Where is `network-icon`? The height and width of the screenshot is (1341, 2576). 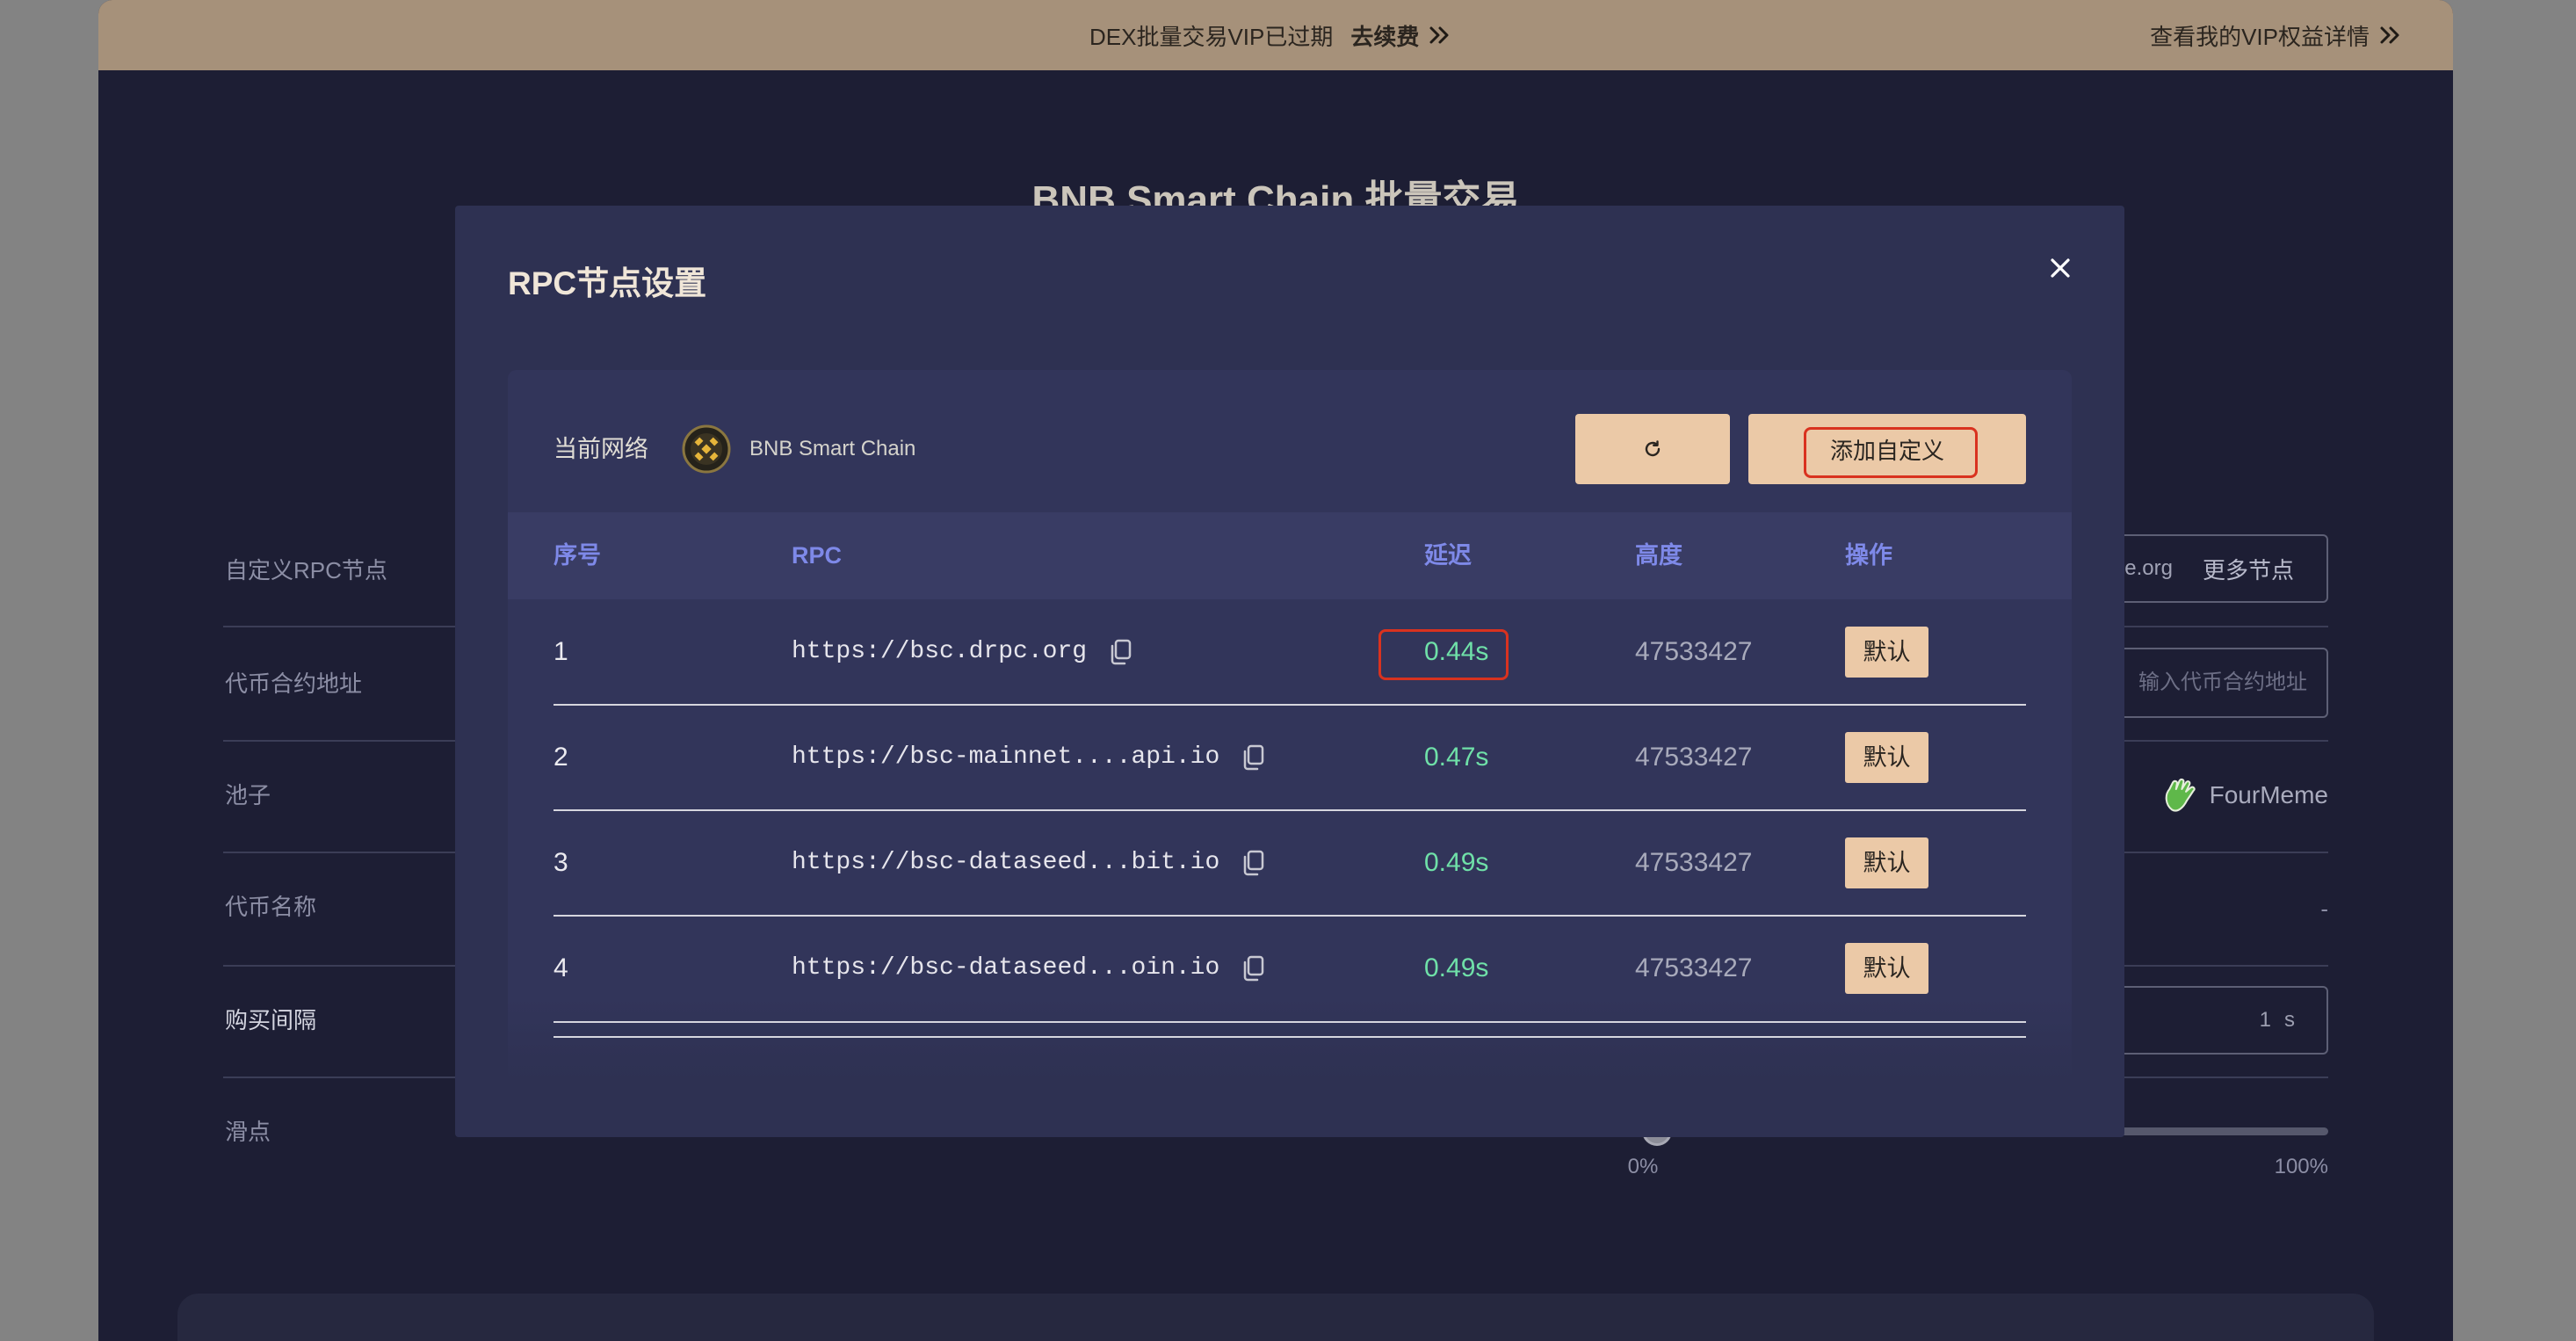 network-icon is located at coordinates (706, 449).